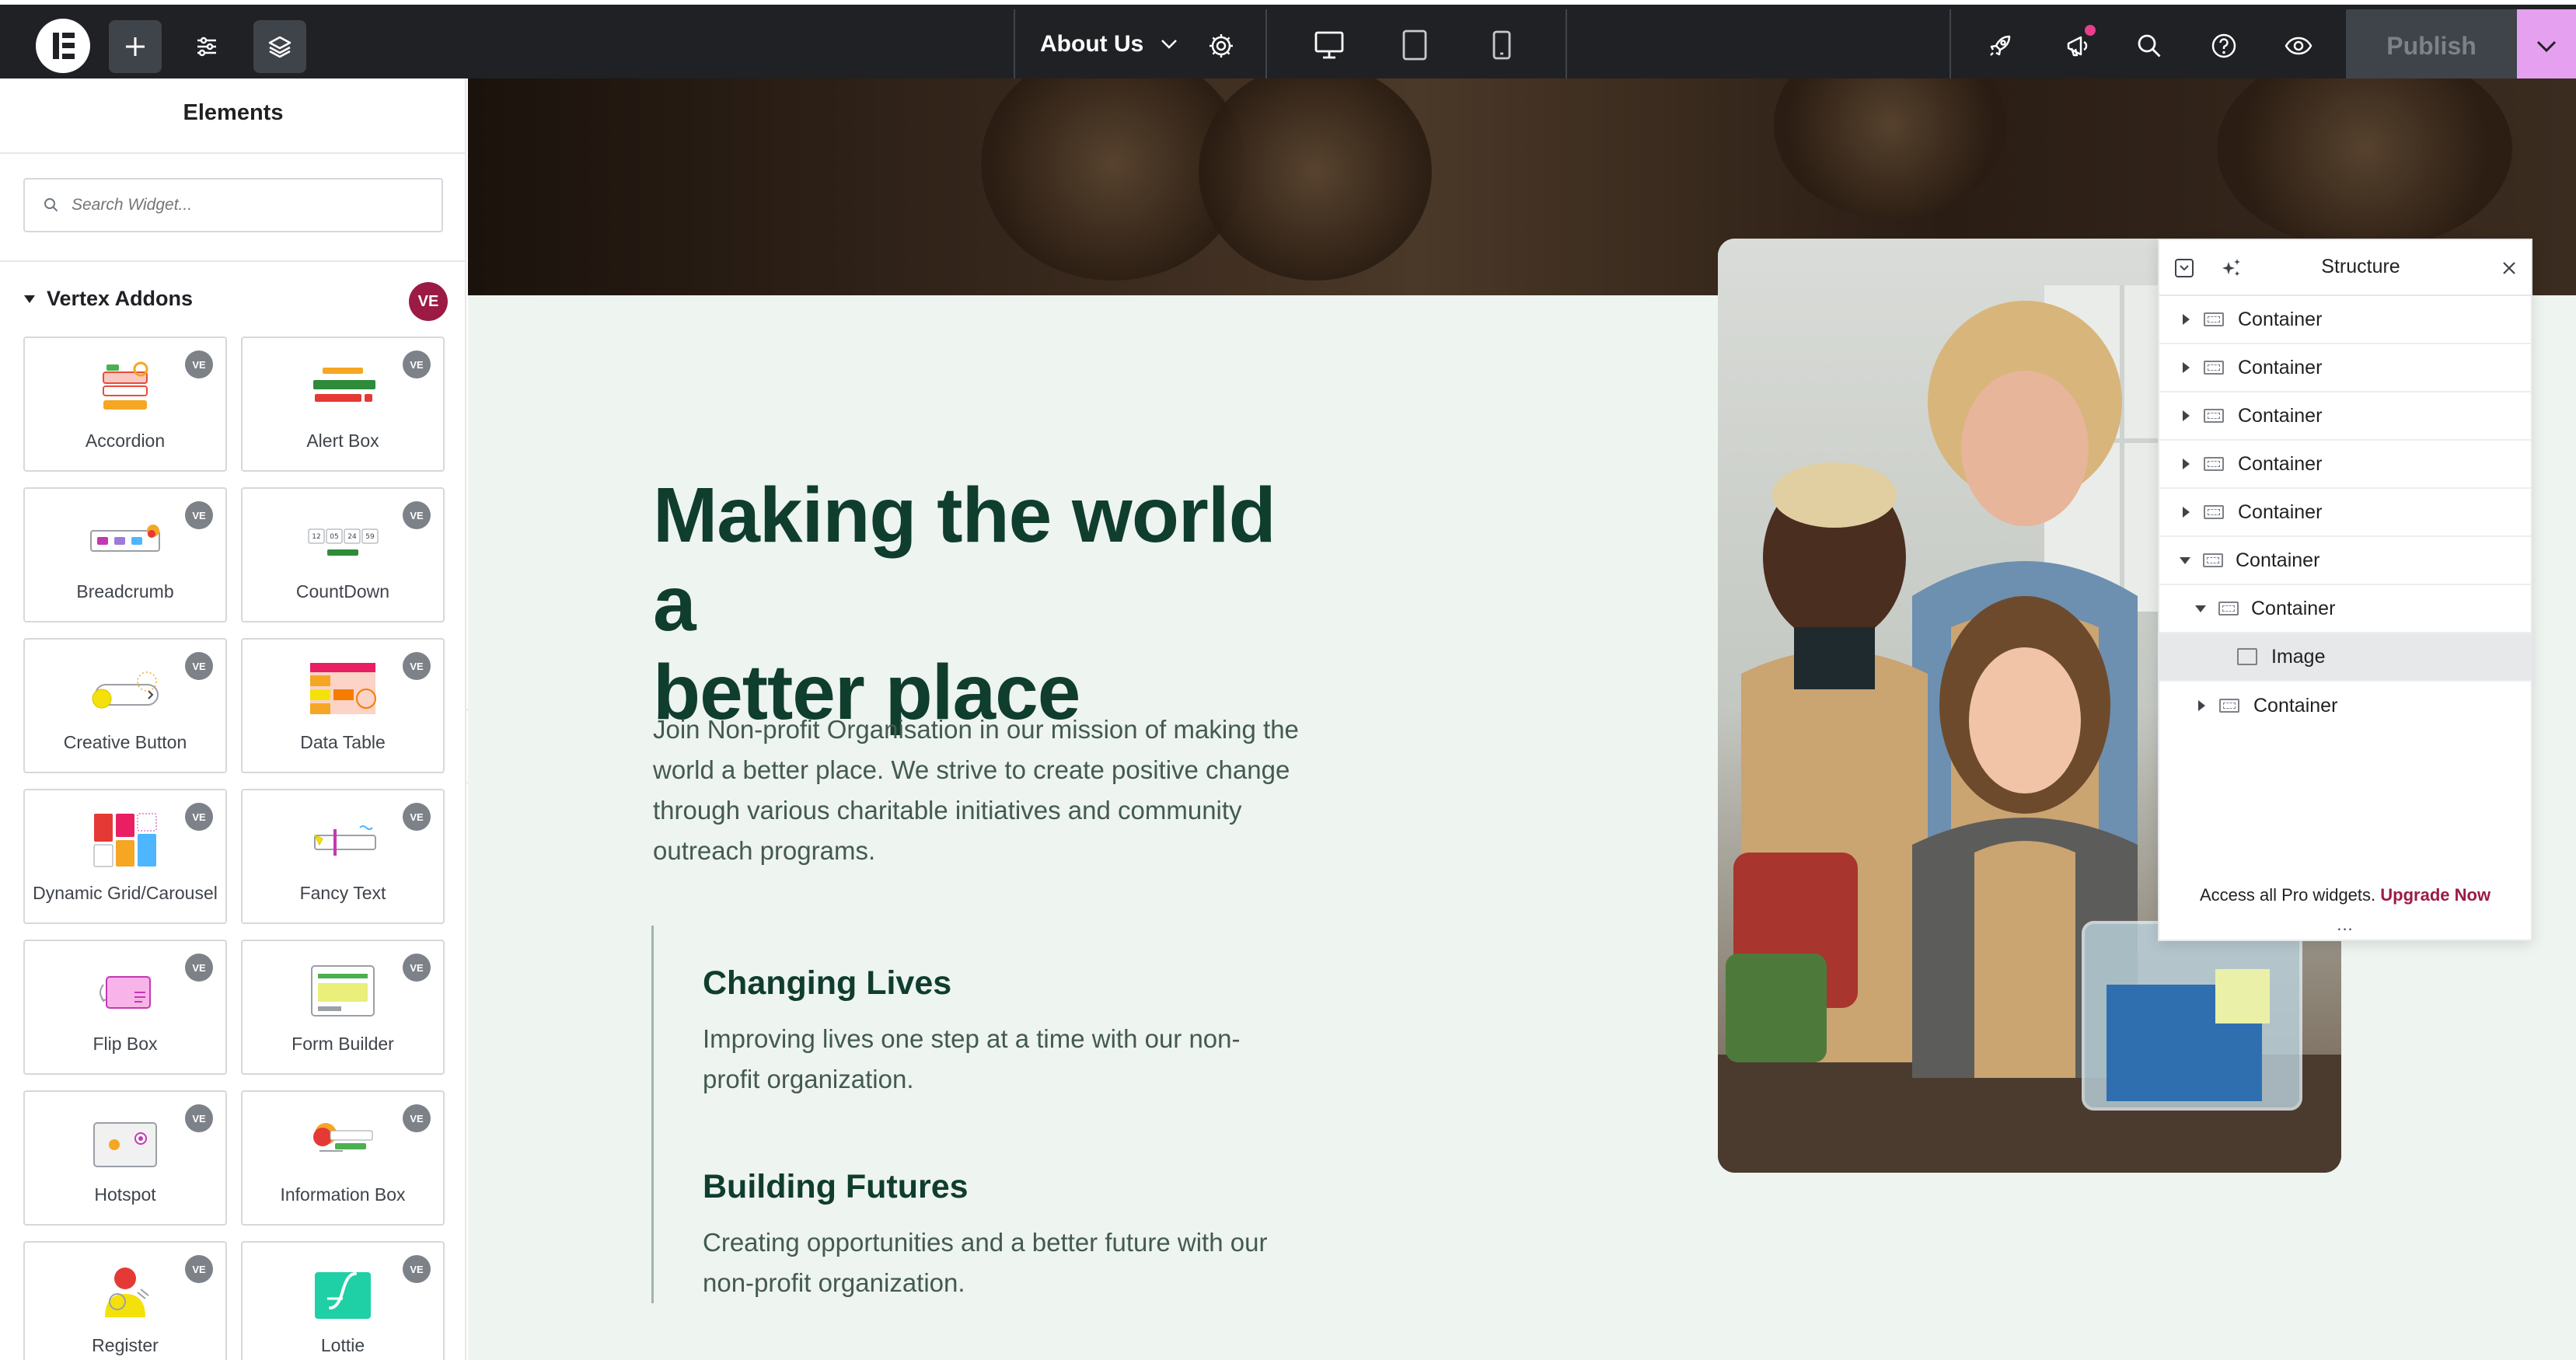  What do you see at coordinates (125, 405) in the screenshot?
I see `widget-accordion: VE Accordion` at bounding box center [125, 405].